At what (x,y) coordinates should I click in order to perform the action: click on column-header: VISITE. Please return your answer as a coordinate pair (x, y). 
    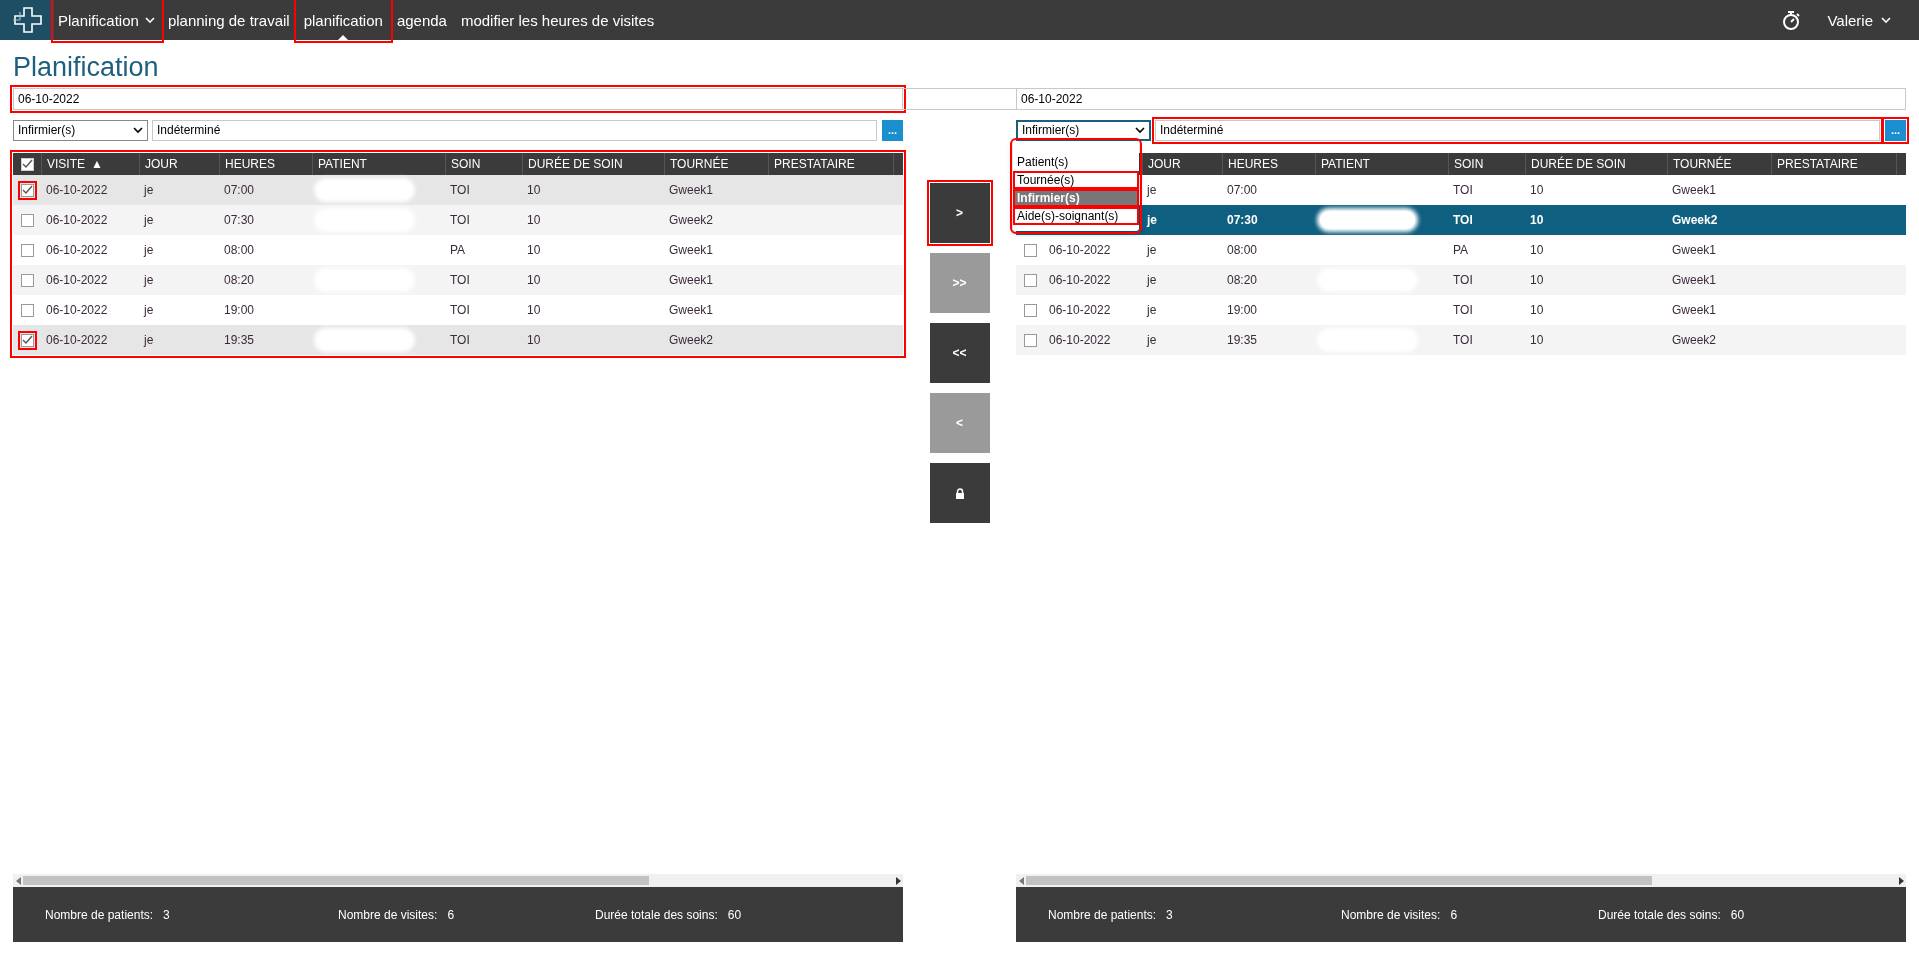
    Looking at the image, I should click on (66, 164).